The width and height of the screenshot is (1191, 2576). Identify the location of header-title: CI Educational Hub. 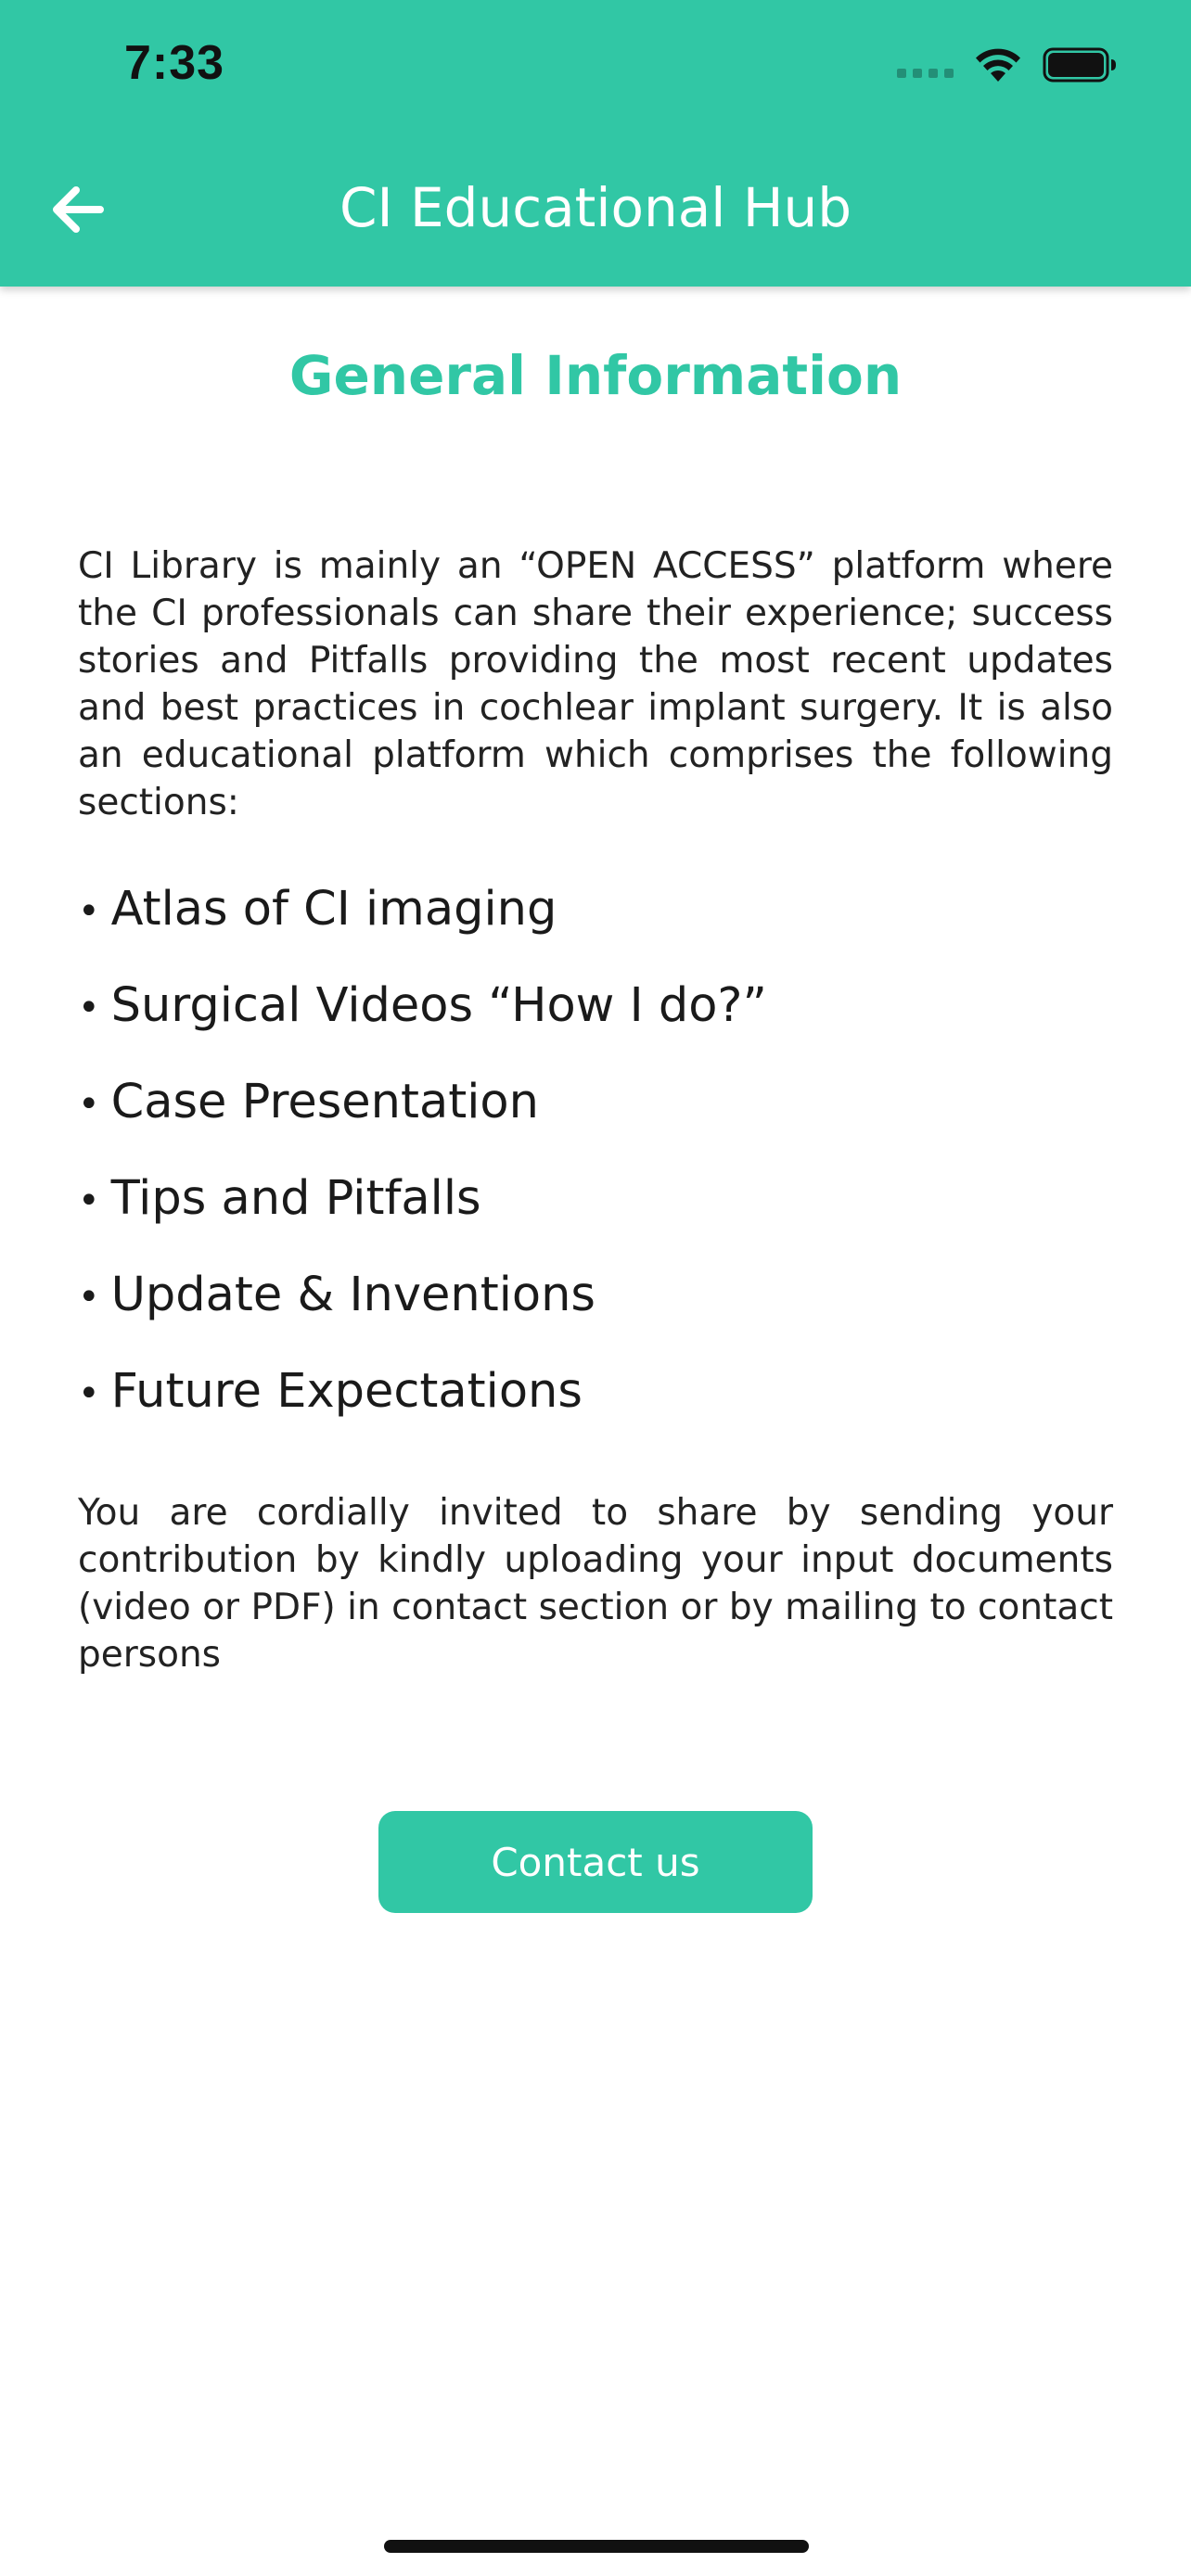
(595, 207).